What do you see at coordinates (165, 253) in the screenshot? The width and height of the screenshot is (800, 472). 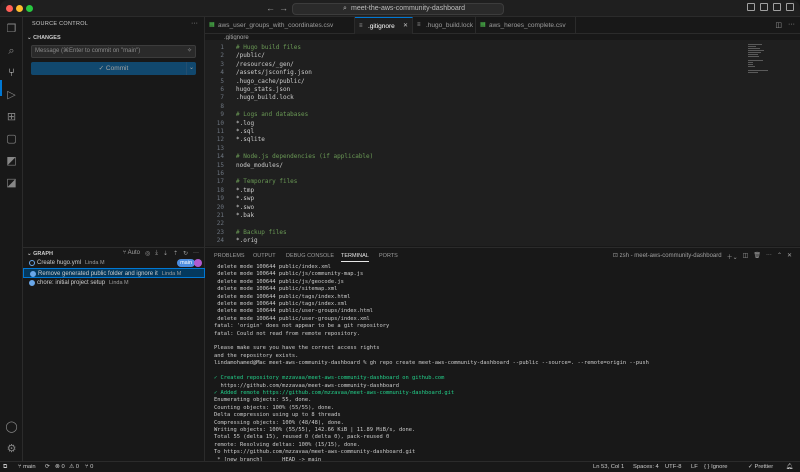 I see `pull-icon: ⇣` at bounding box center [165, 253].